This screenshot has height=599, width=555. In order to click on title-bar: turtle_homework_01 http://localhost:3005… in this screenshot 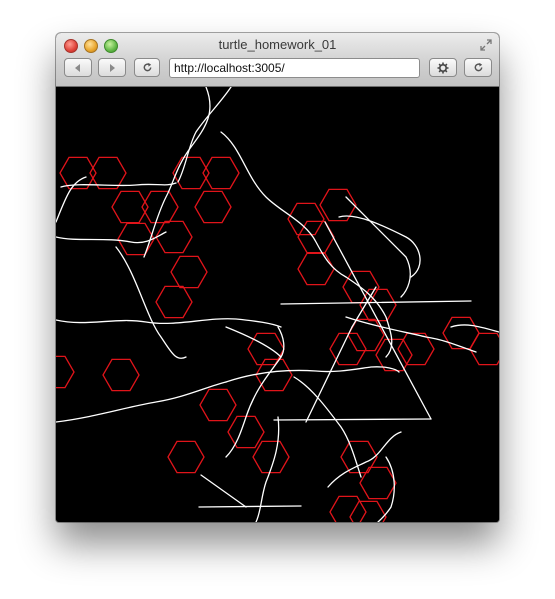, I will do `click(277, 60)`.